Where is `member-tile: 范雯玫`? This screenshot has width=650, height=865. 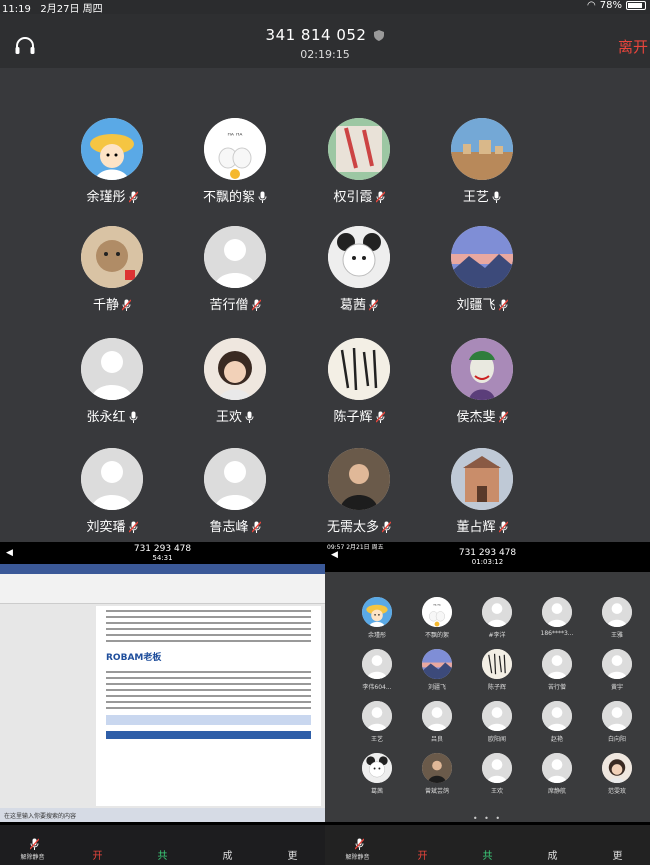
member-tile: 范雯玫 is located at coordinates (617, 774).